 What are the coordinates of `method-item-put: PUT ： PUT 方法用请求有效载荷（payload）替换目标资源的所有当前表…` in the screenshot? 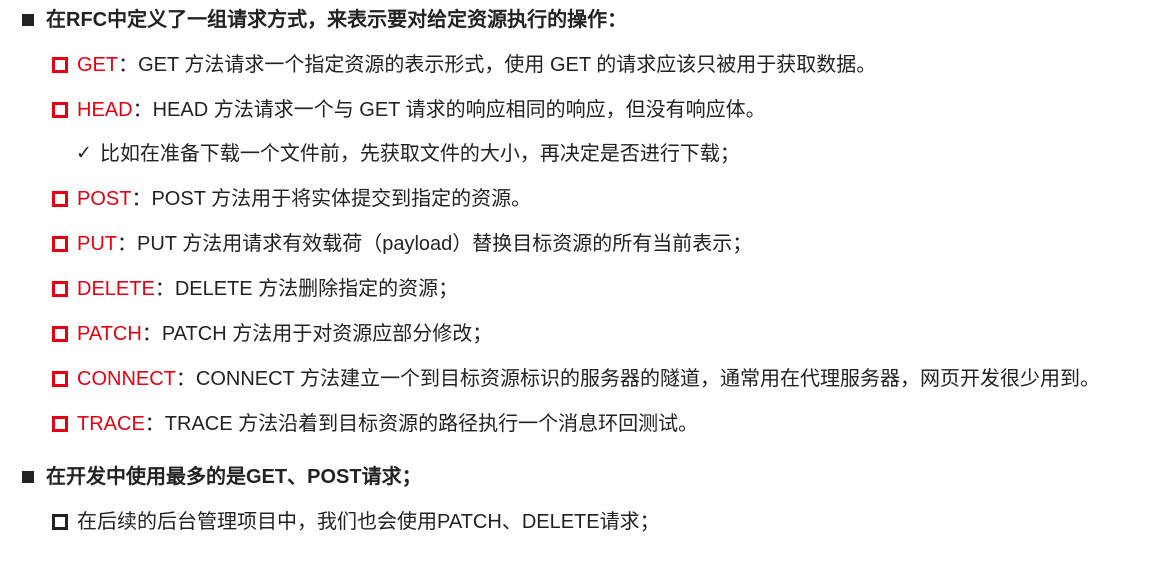 It's located at (402, 244).